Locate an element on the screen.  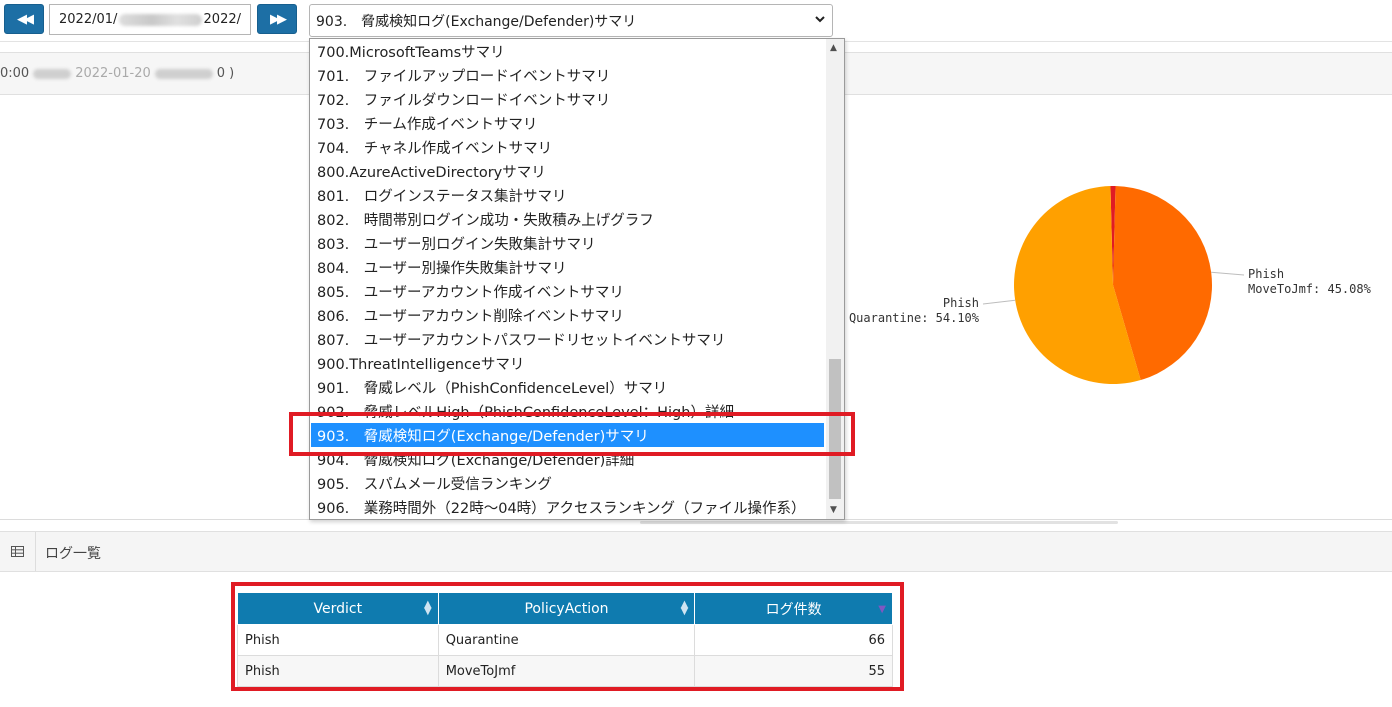
dropdown-option: 703. チーム作成イベントサマリ is located at coordinates (567, 123).